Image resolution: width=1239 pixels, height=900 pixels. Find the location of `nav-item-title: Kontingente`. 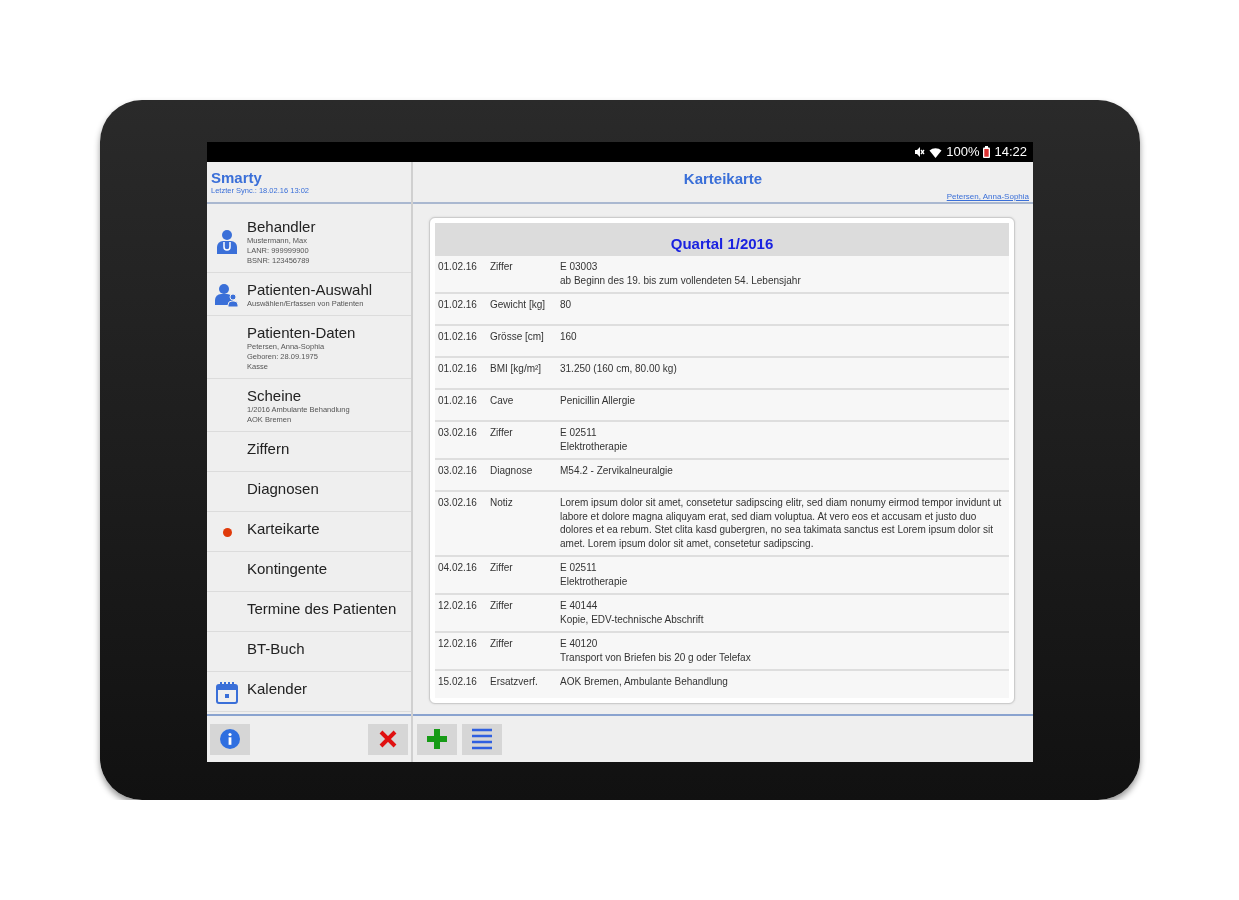

nav-item-title: Kontingente is located at coordinates (287, 569).